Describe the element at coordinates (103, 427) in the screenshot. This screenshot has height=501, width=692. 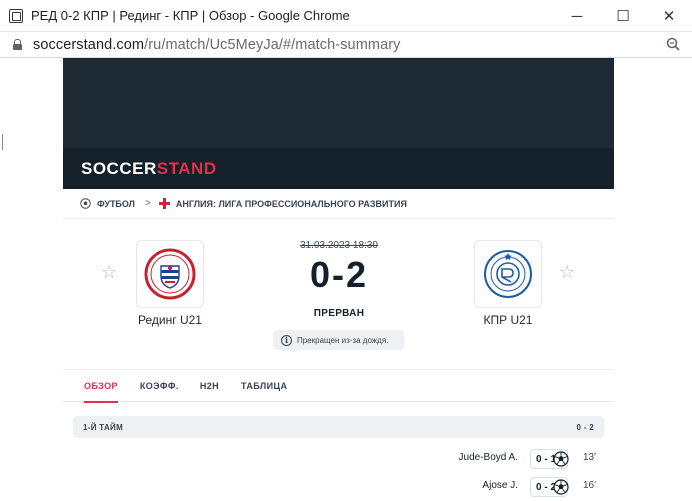
I see `period-label: 1-Й ТАЙМ` at that location.